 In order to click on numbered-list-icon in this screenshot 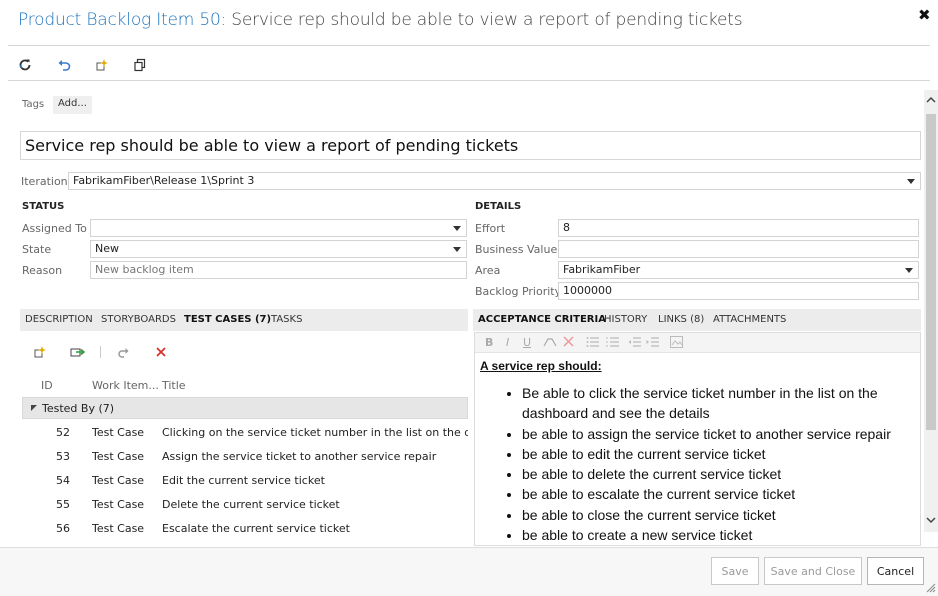, I will do `click(613, 343)`.